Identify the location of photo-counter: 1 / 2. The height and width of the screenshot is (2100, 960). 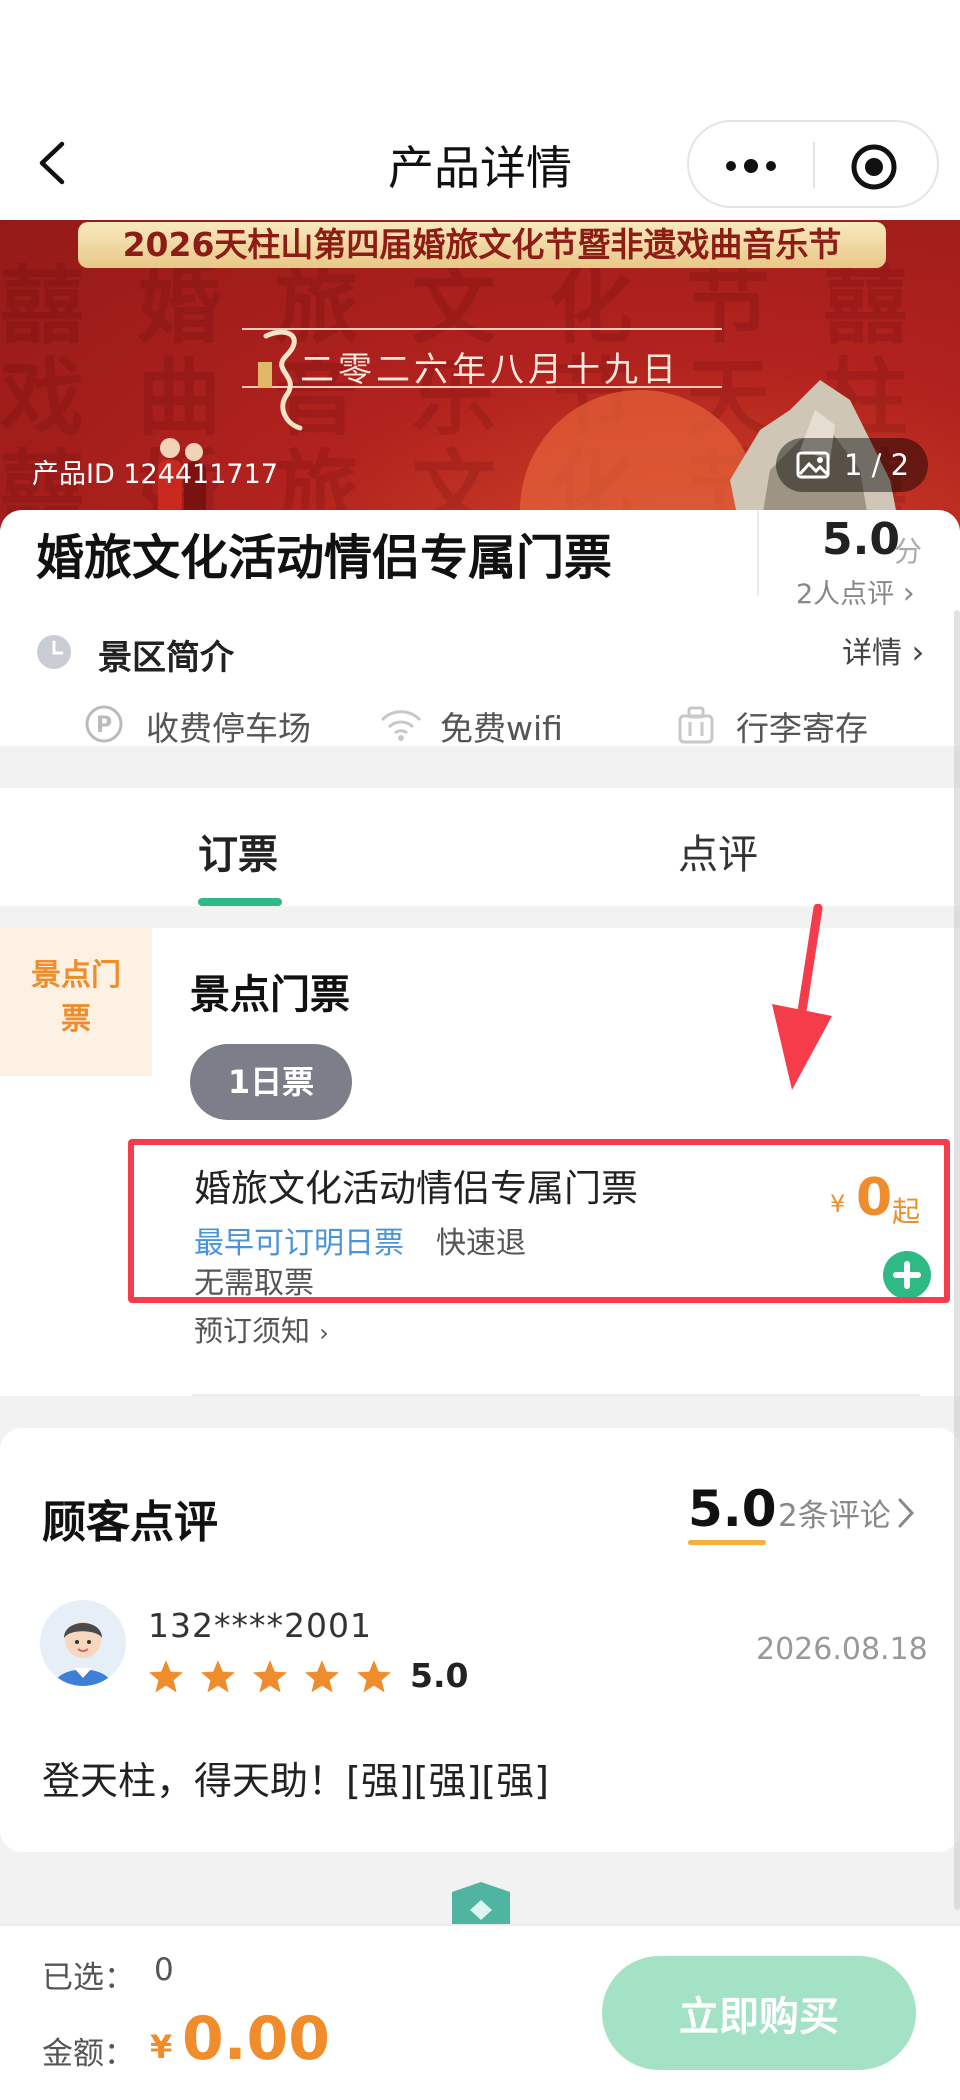
(852, 465).